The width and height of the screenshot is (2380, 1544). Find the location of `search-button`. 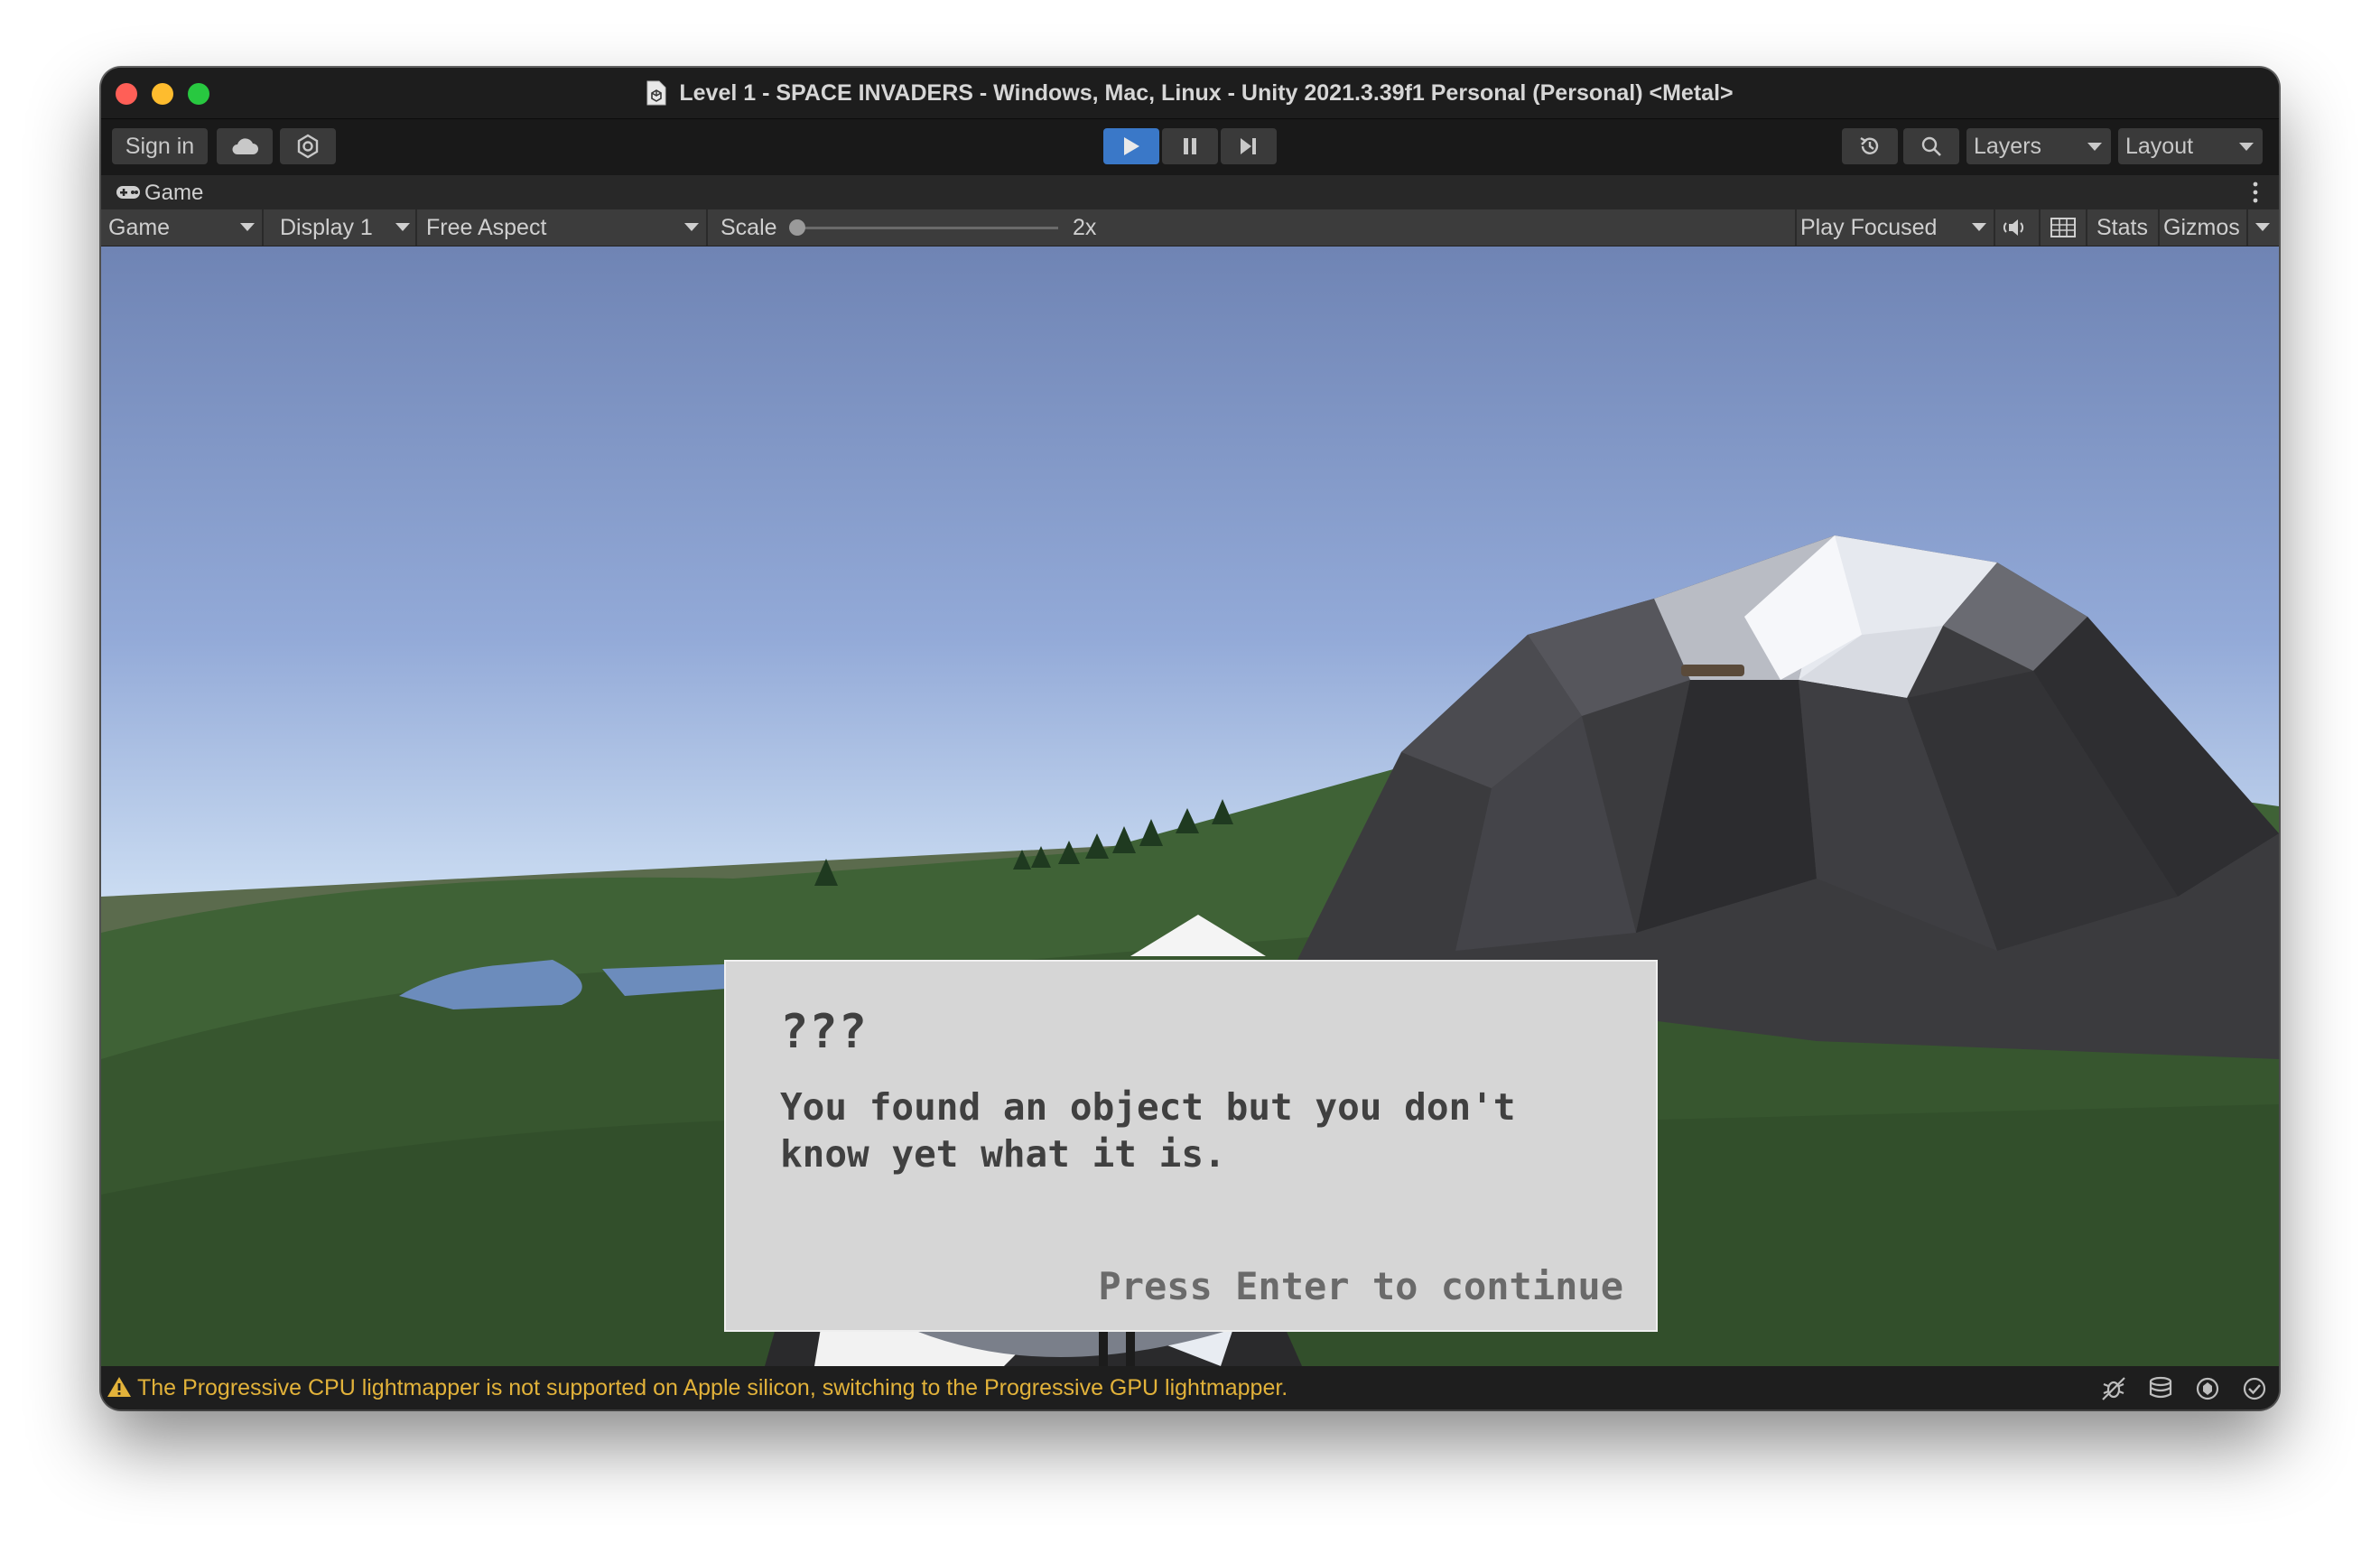

search-button is located at coordinates (1931, 146).